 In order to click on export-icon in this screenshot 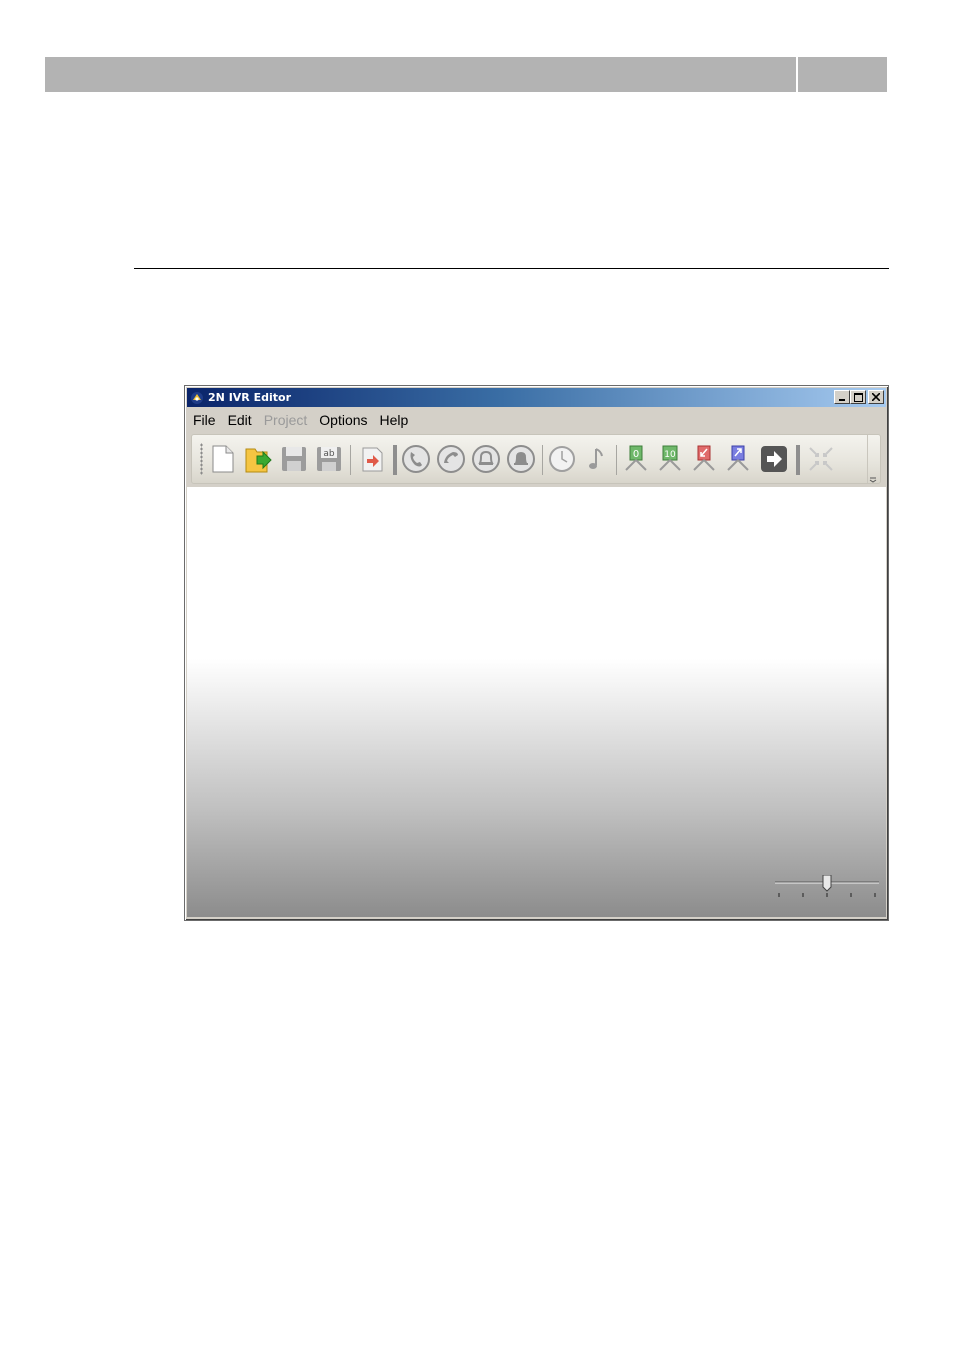, I will do `click(372, 459)`.